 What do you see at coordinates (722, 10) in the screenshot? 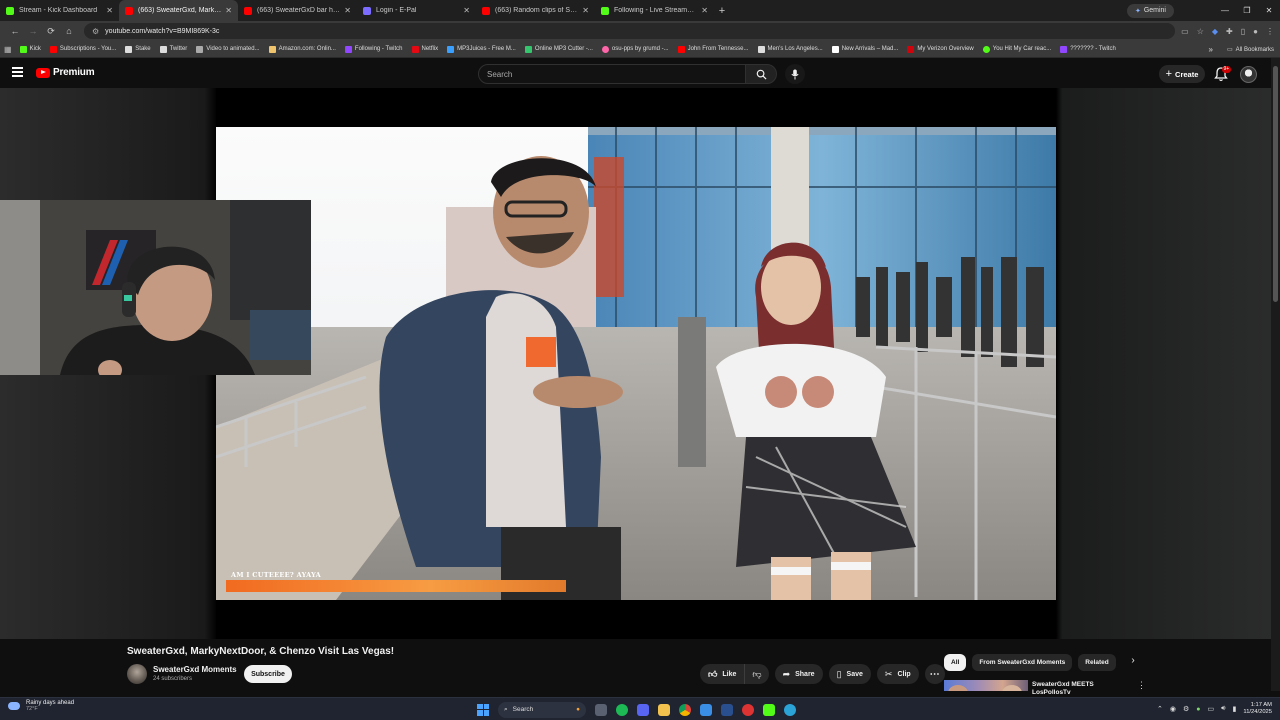
I see `new-tab-button: +` at bounding box center [722, 10].